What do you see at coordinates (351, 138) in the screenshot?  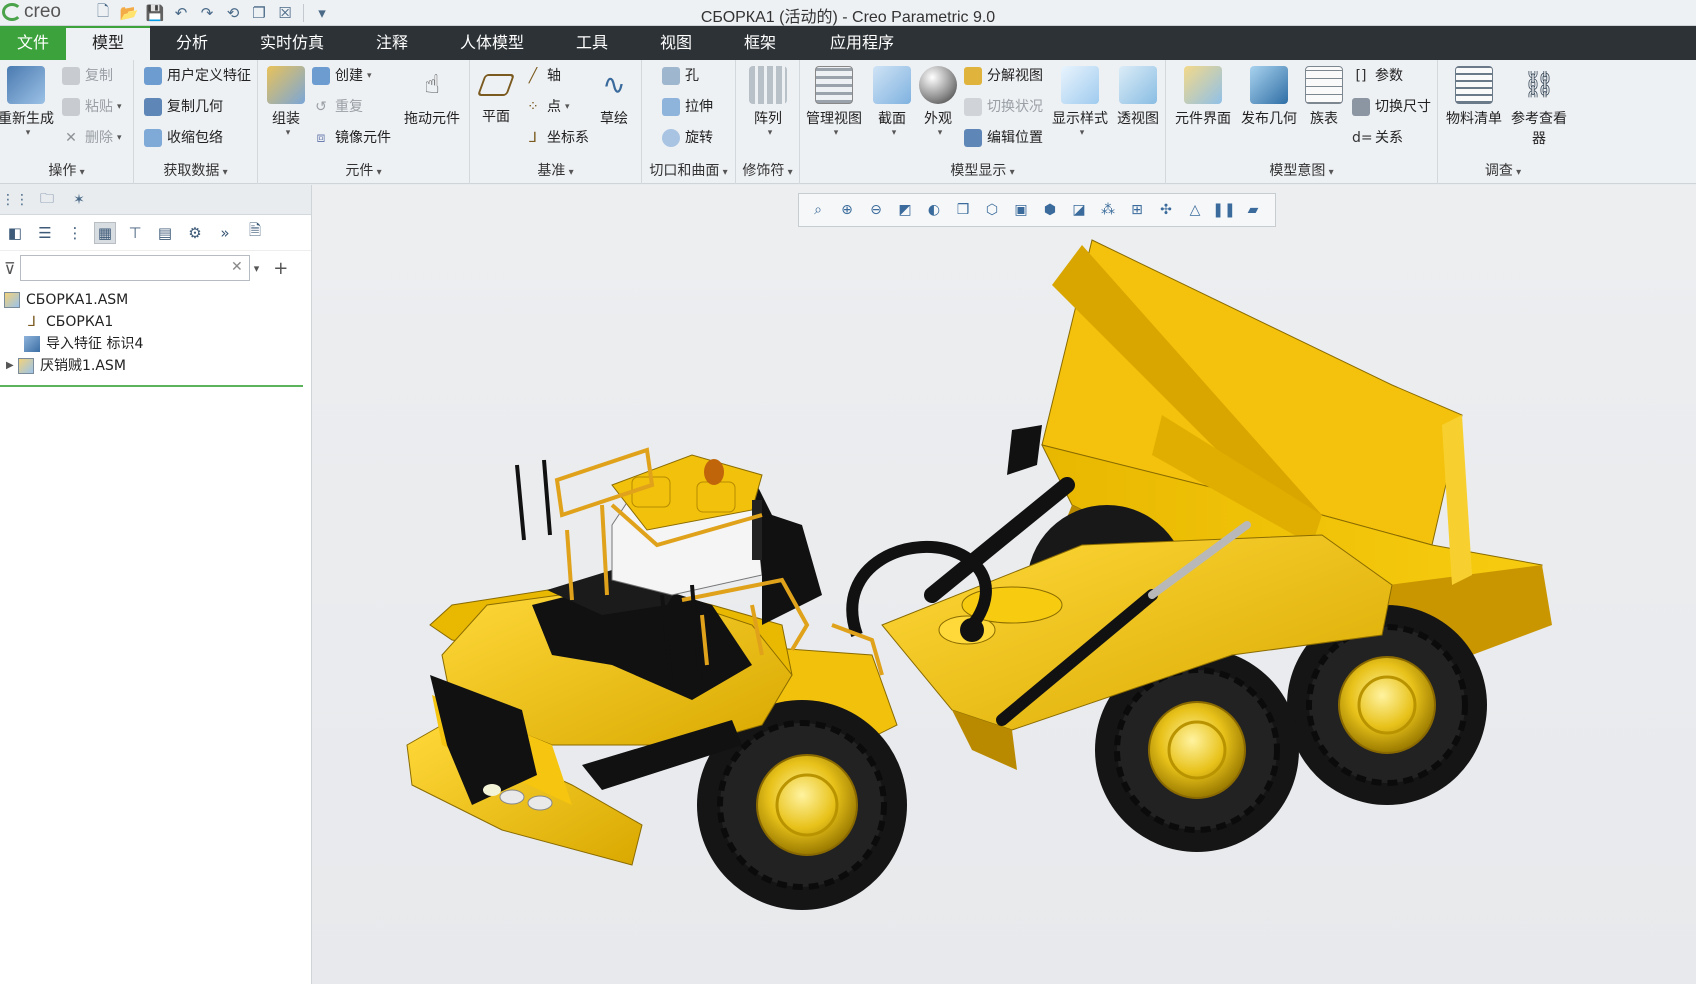 I see `mirror-component-button: ⧈ 镜像元件` at bounding box center [351, 138].